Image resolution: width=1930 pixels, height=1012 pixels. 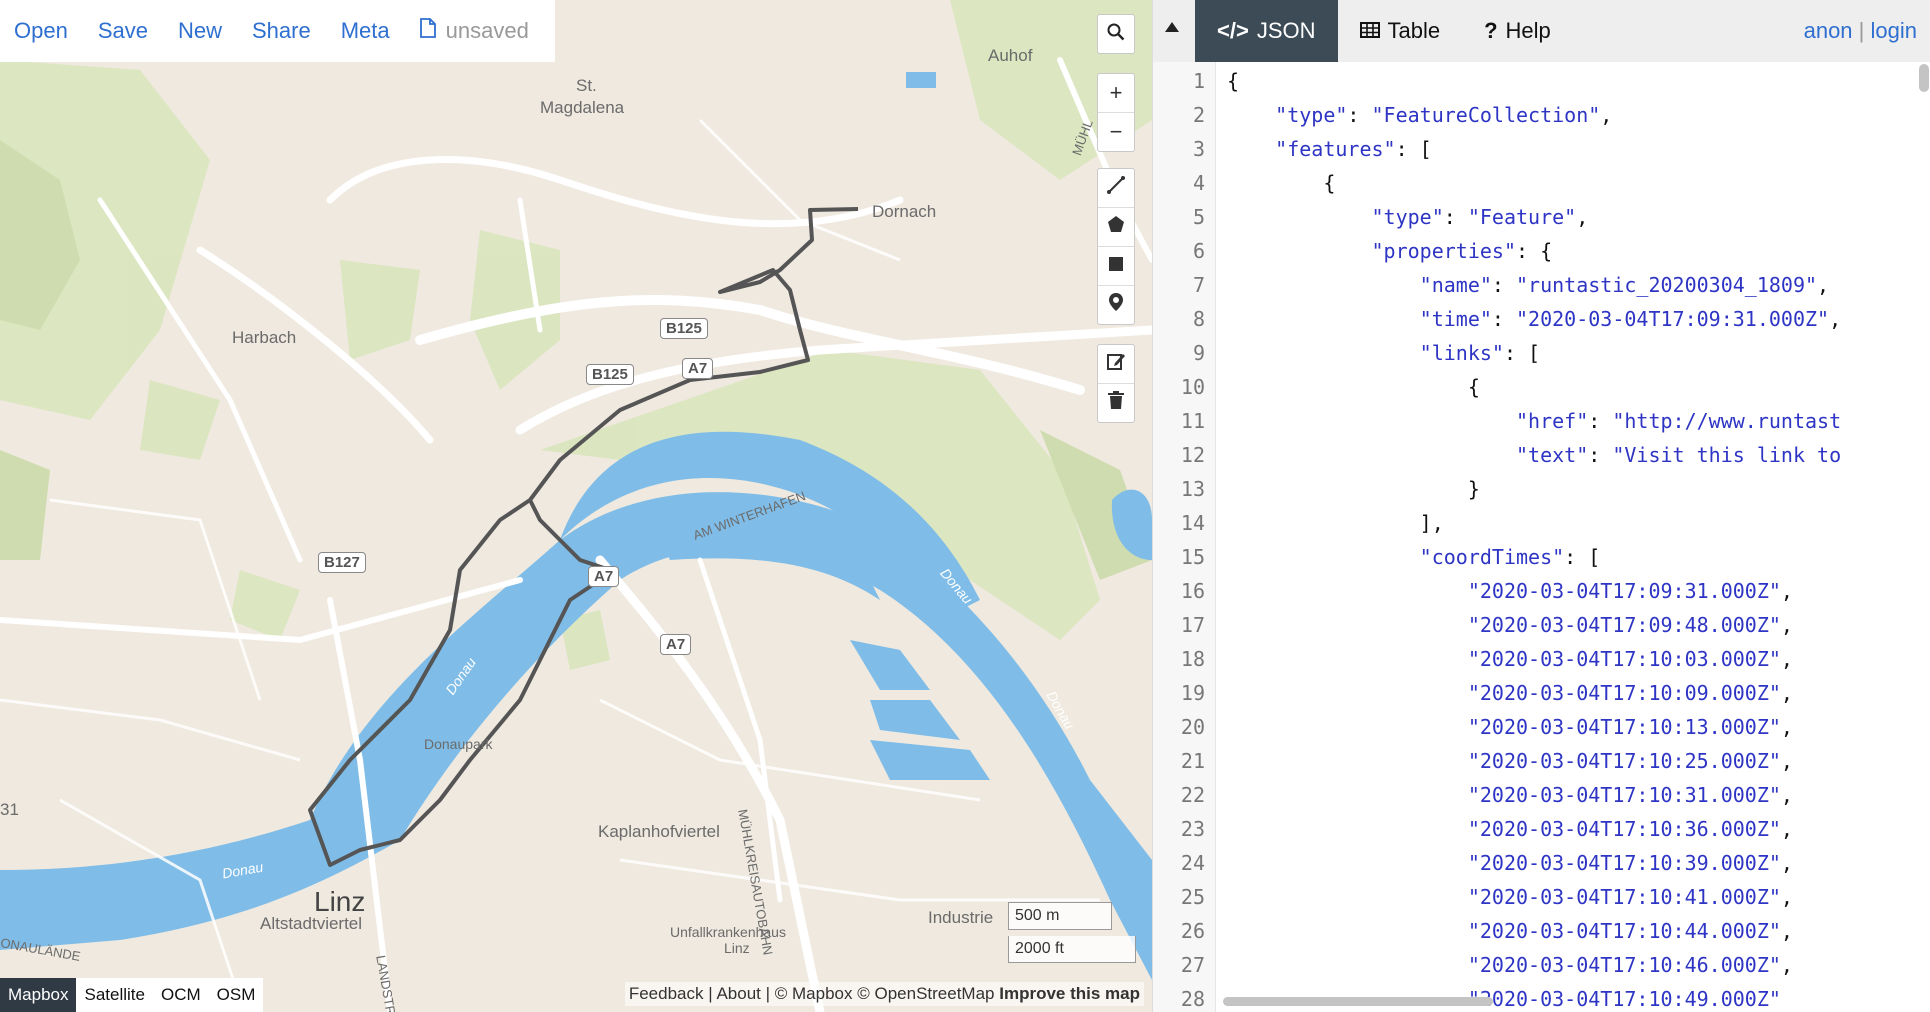 I want to click on line-number: 24, so click(x=1192, y=863).